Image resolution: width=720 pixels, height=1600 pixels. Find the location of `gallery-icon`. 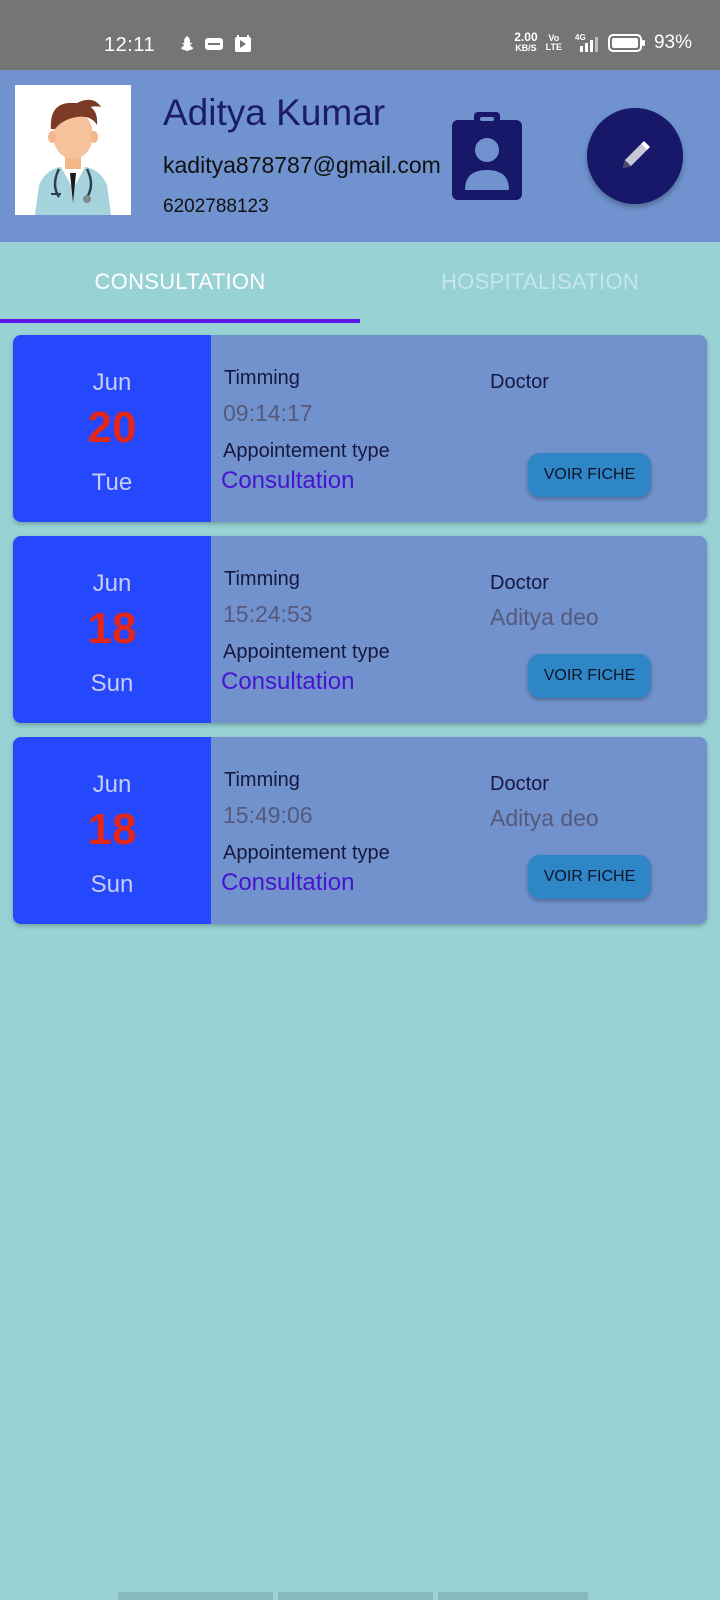

gallery-icon is located at coordinates (243, 43).